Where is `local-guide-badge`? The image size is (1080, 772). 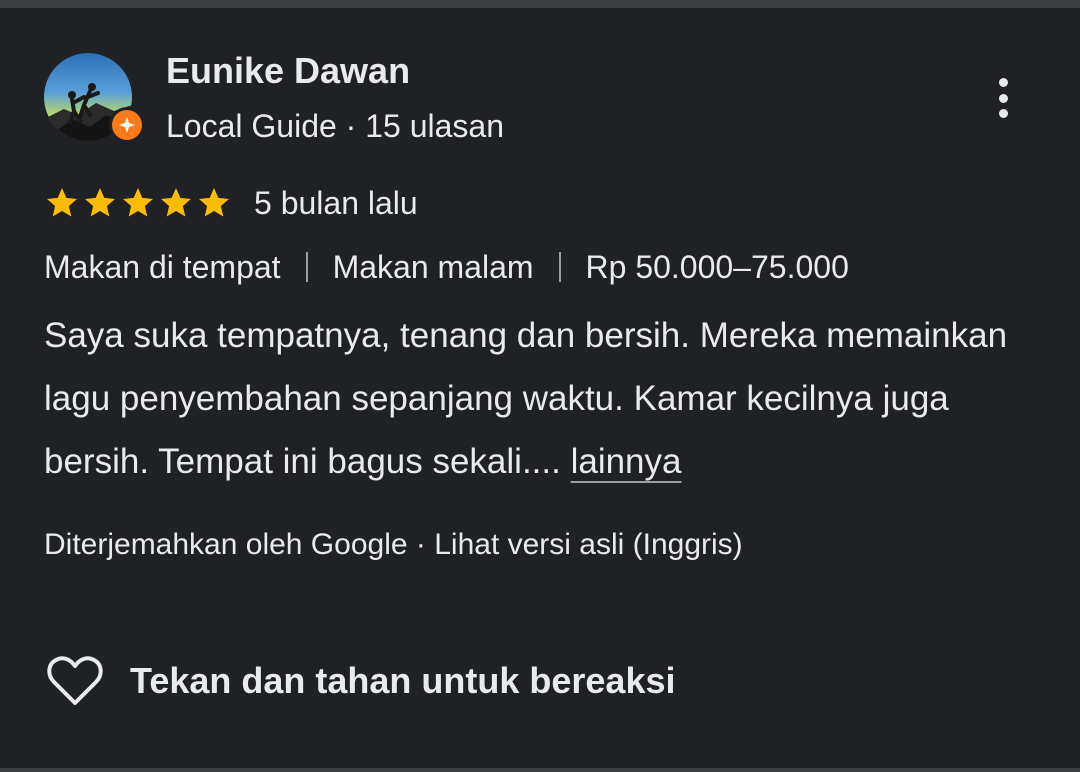 local-guide-badge is located at coordinates (127, 125).